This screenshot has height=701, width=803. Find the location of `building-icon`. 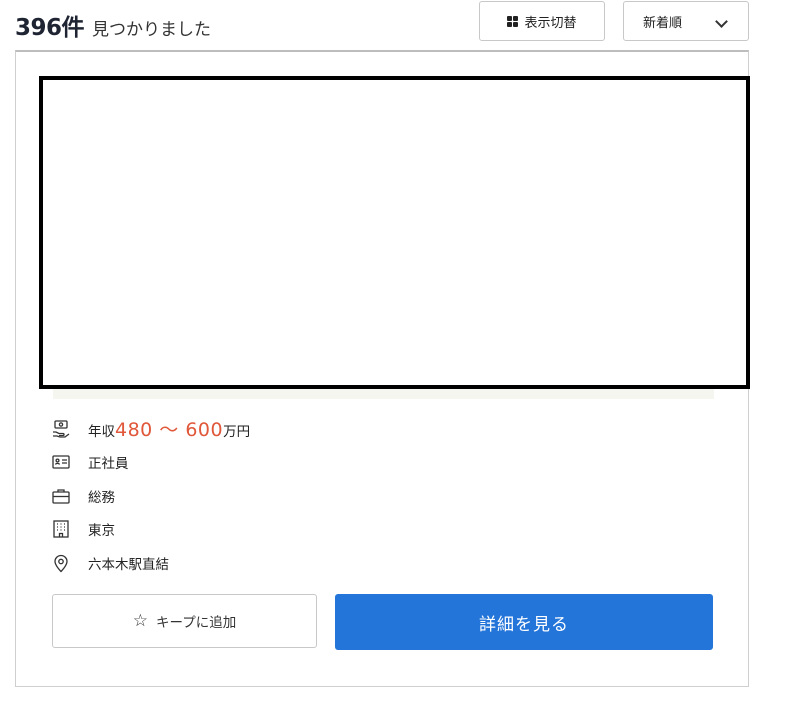

building-icon is located at coordinates (61, 529).